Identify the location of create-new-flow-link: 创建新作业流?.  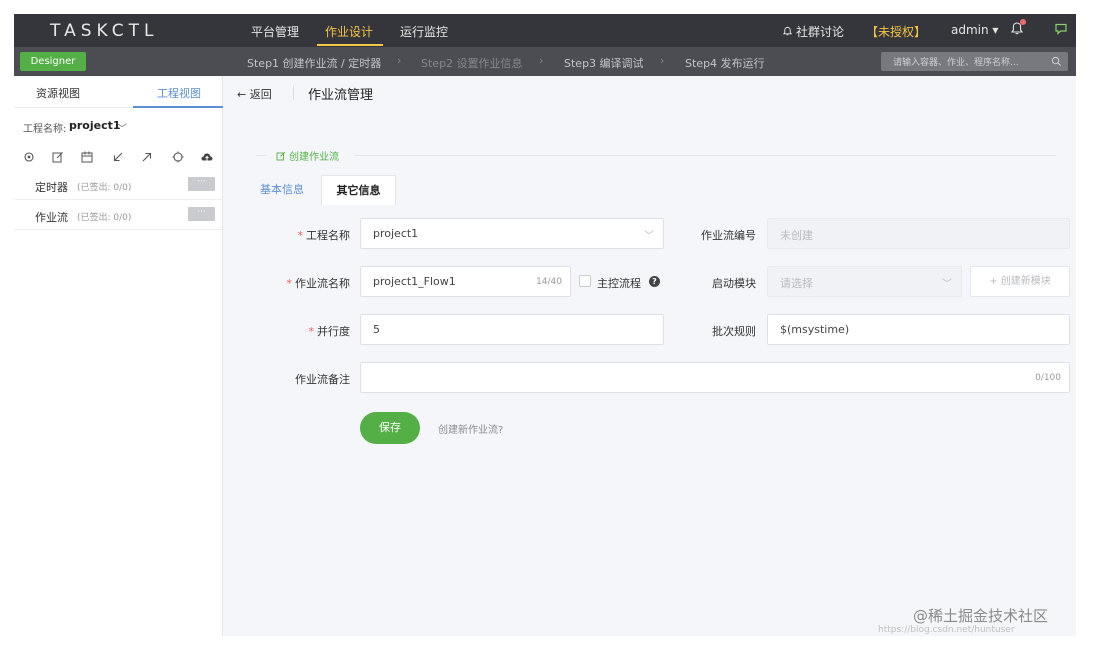
(470, 428).